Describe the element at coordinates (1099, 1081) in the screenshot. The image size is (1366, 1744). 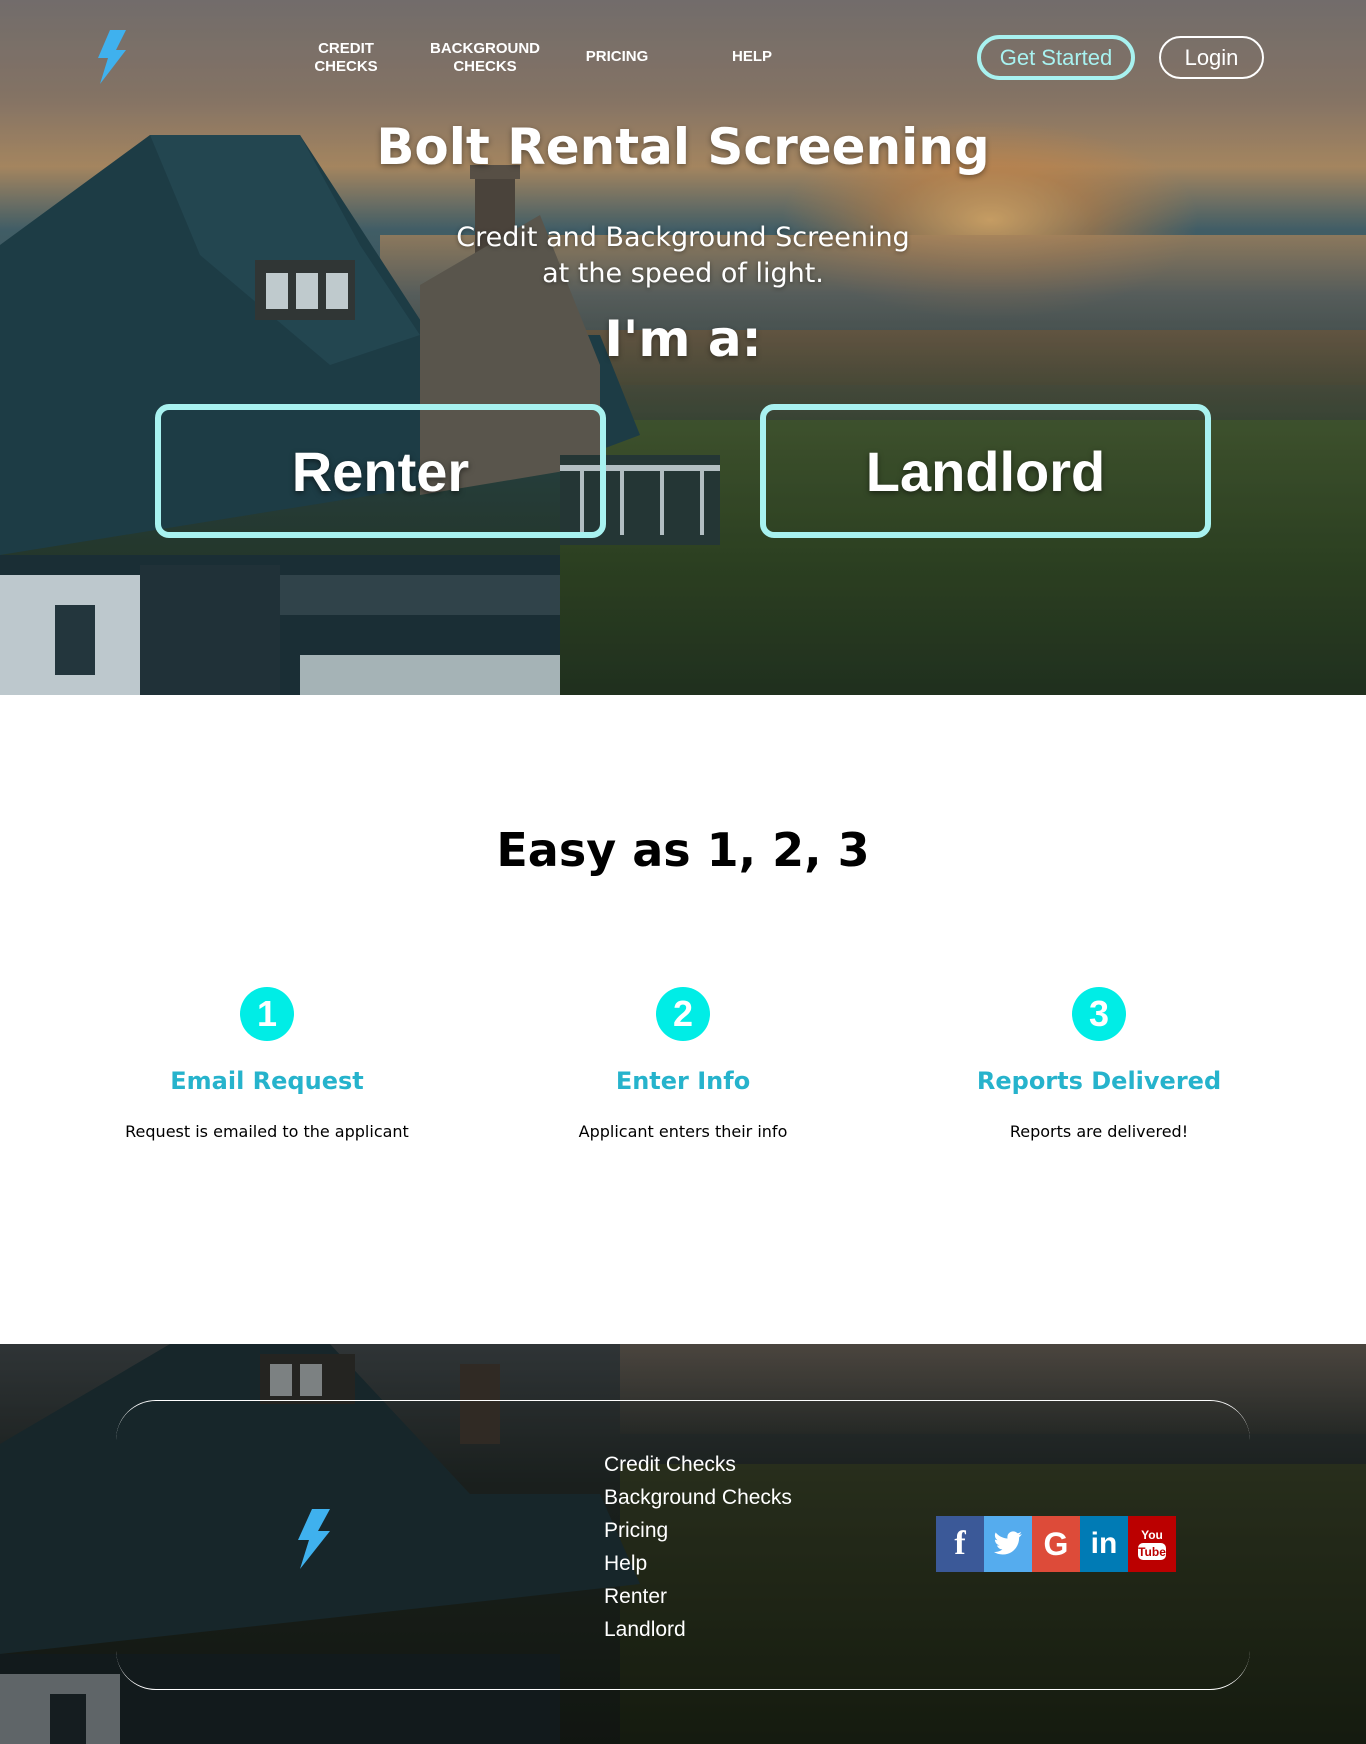
I see `step-title: Reports Delivered` at that location.